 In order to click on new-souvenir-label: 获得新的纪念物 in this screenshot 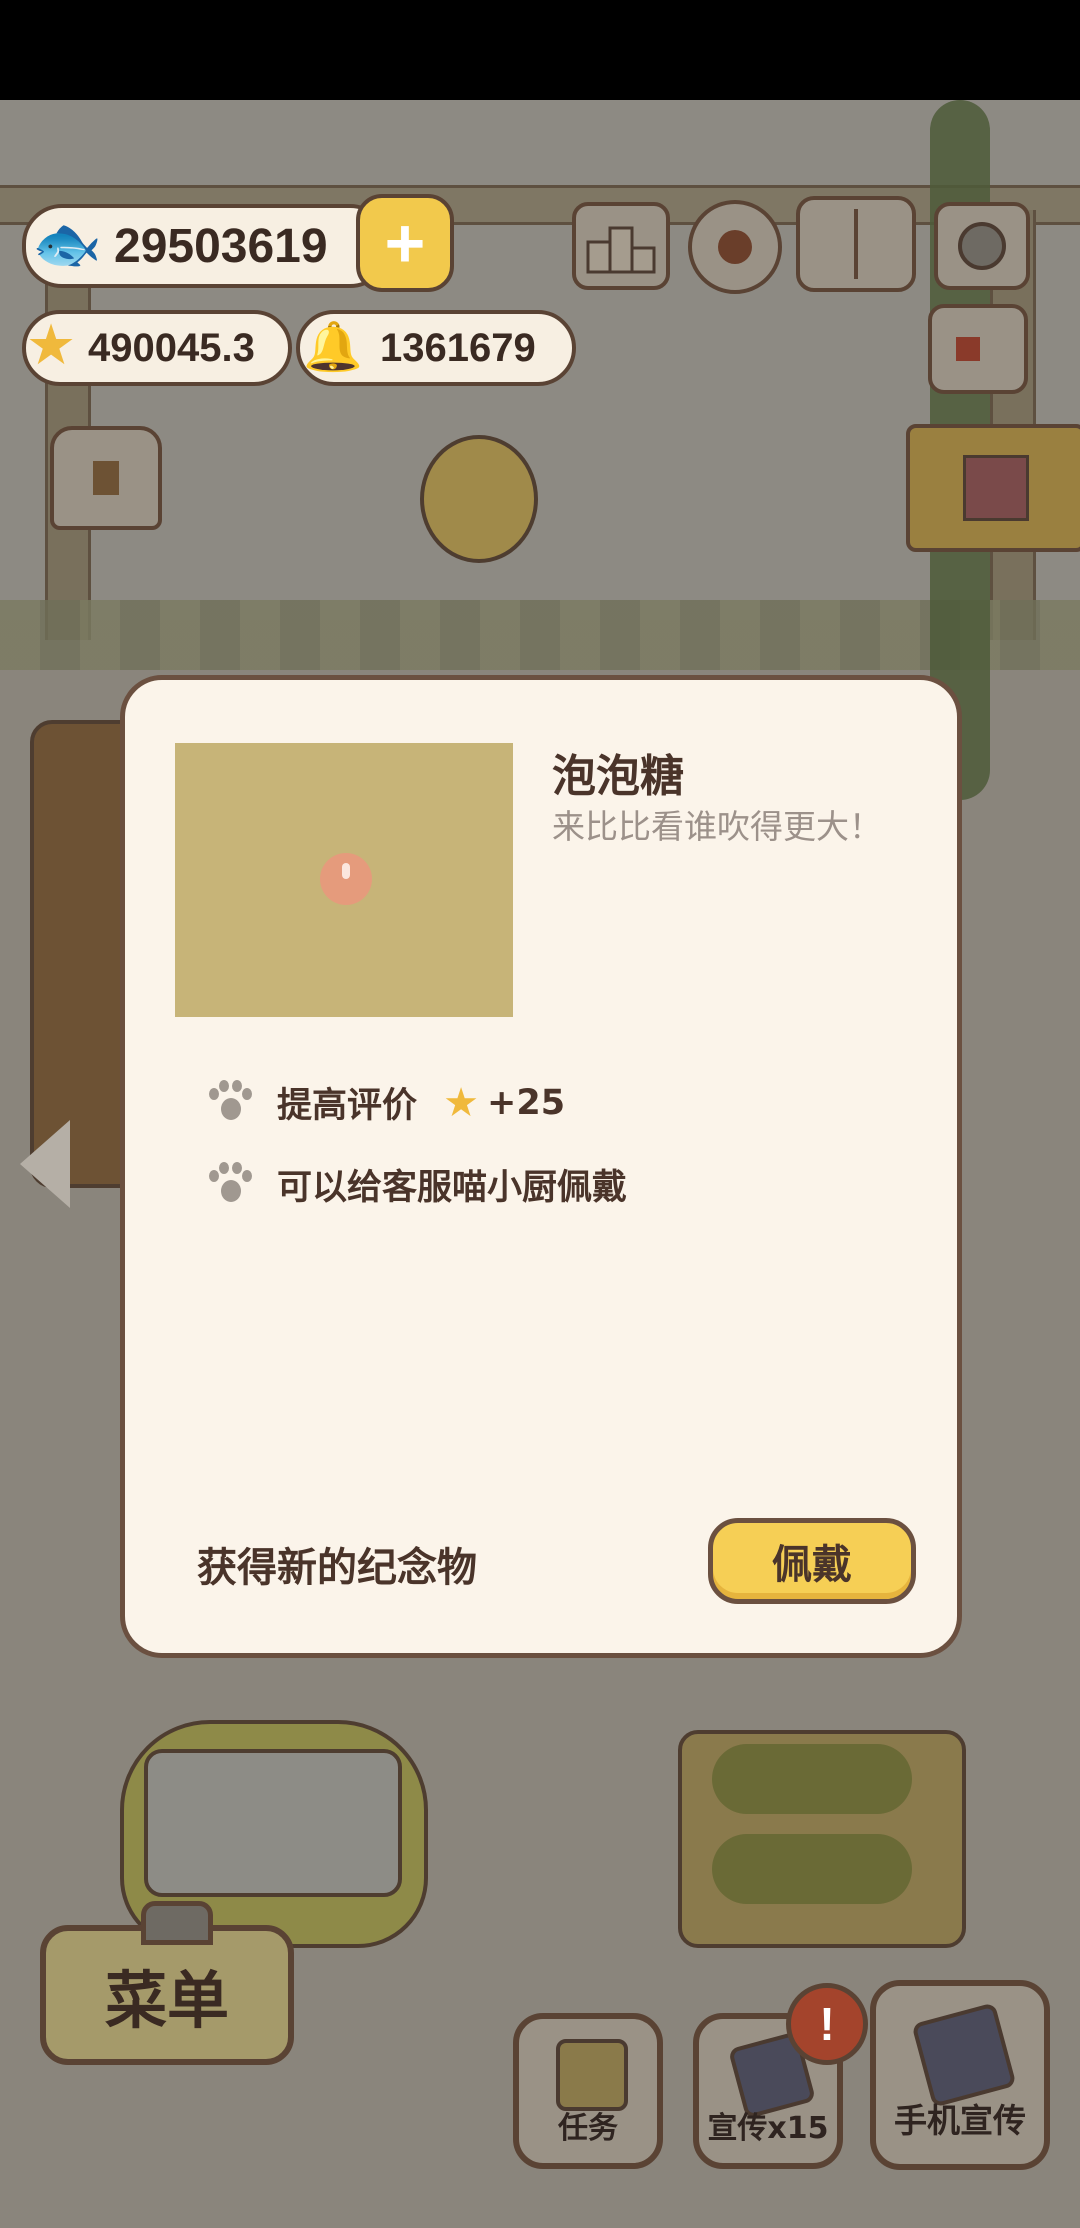, I will do `click(337, 1568)`.